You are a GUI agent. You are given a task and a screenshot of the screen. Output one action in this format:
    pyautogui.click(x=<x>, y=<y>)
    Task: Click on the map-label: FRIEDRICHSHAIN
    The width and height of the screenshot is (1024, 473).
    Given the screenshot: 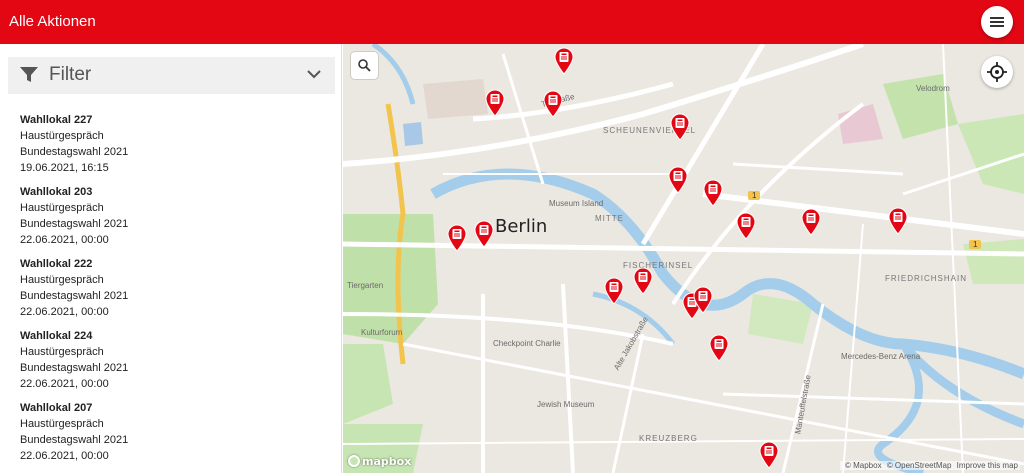 What is the action you would take?
    pyautogui.click(x=926, y=278)
    